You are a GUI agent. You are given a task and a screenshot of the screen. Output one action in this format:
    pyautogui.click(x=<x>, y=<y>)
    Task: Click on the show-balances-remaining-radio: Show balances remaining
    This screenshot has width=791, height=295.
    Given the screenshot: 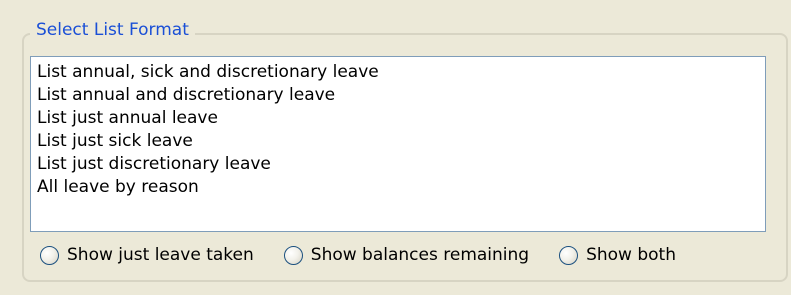 What is the action you would take?
    pyautogui.click(x=406, y=255)
    